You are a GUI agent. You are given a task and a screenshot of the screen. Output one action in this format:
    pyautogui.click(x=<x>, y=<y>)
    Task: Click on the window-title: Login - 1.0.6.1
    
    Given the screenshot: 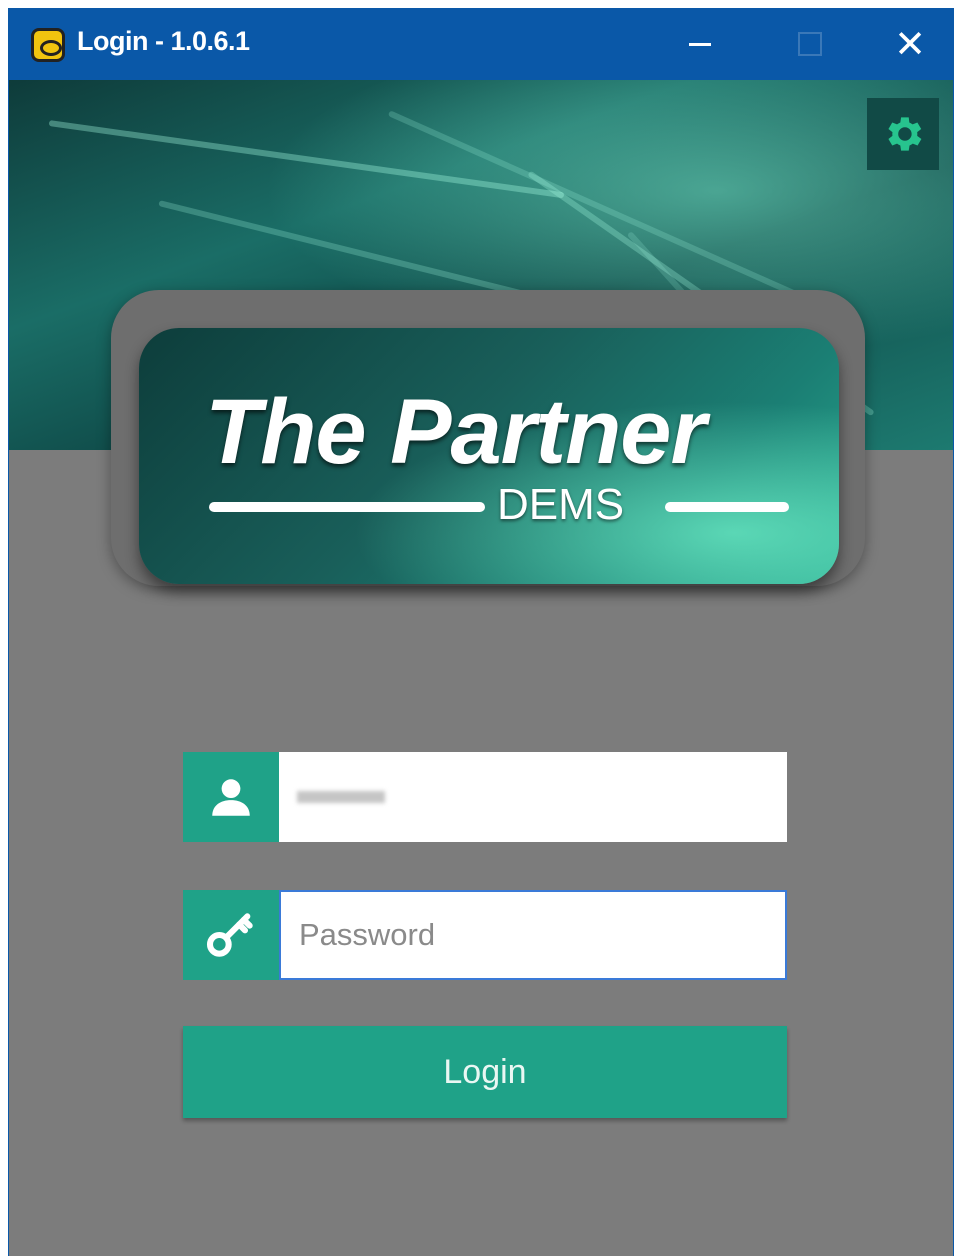 What is the action you would take?
    pyautogui.click(x=163, y=41)
    